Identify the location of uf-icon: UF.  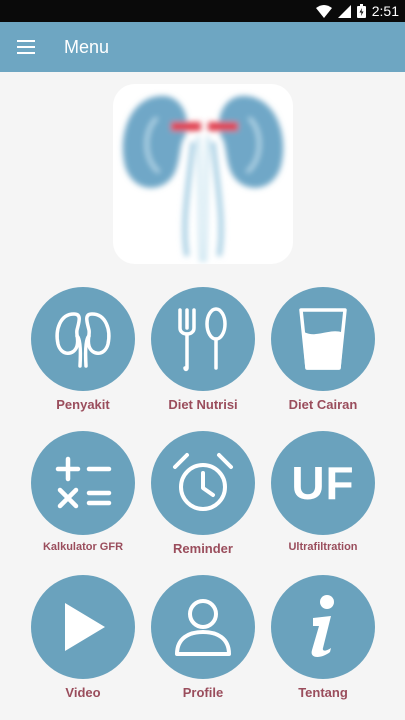
(323, 483).